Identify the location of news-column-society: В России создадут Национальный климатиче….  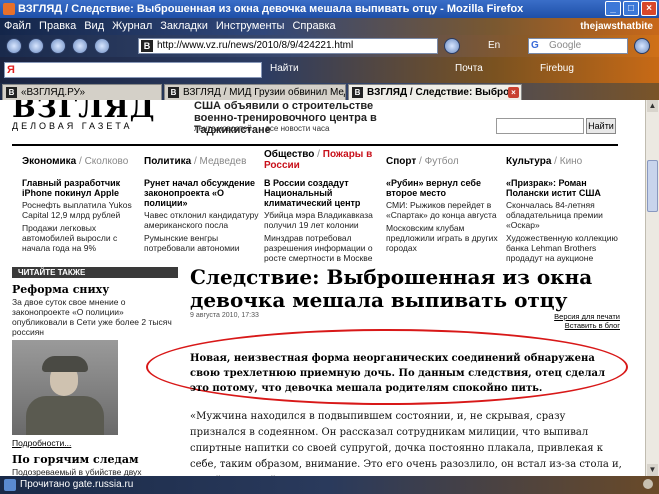
(323, 222).